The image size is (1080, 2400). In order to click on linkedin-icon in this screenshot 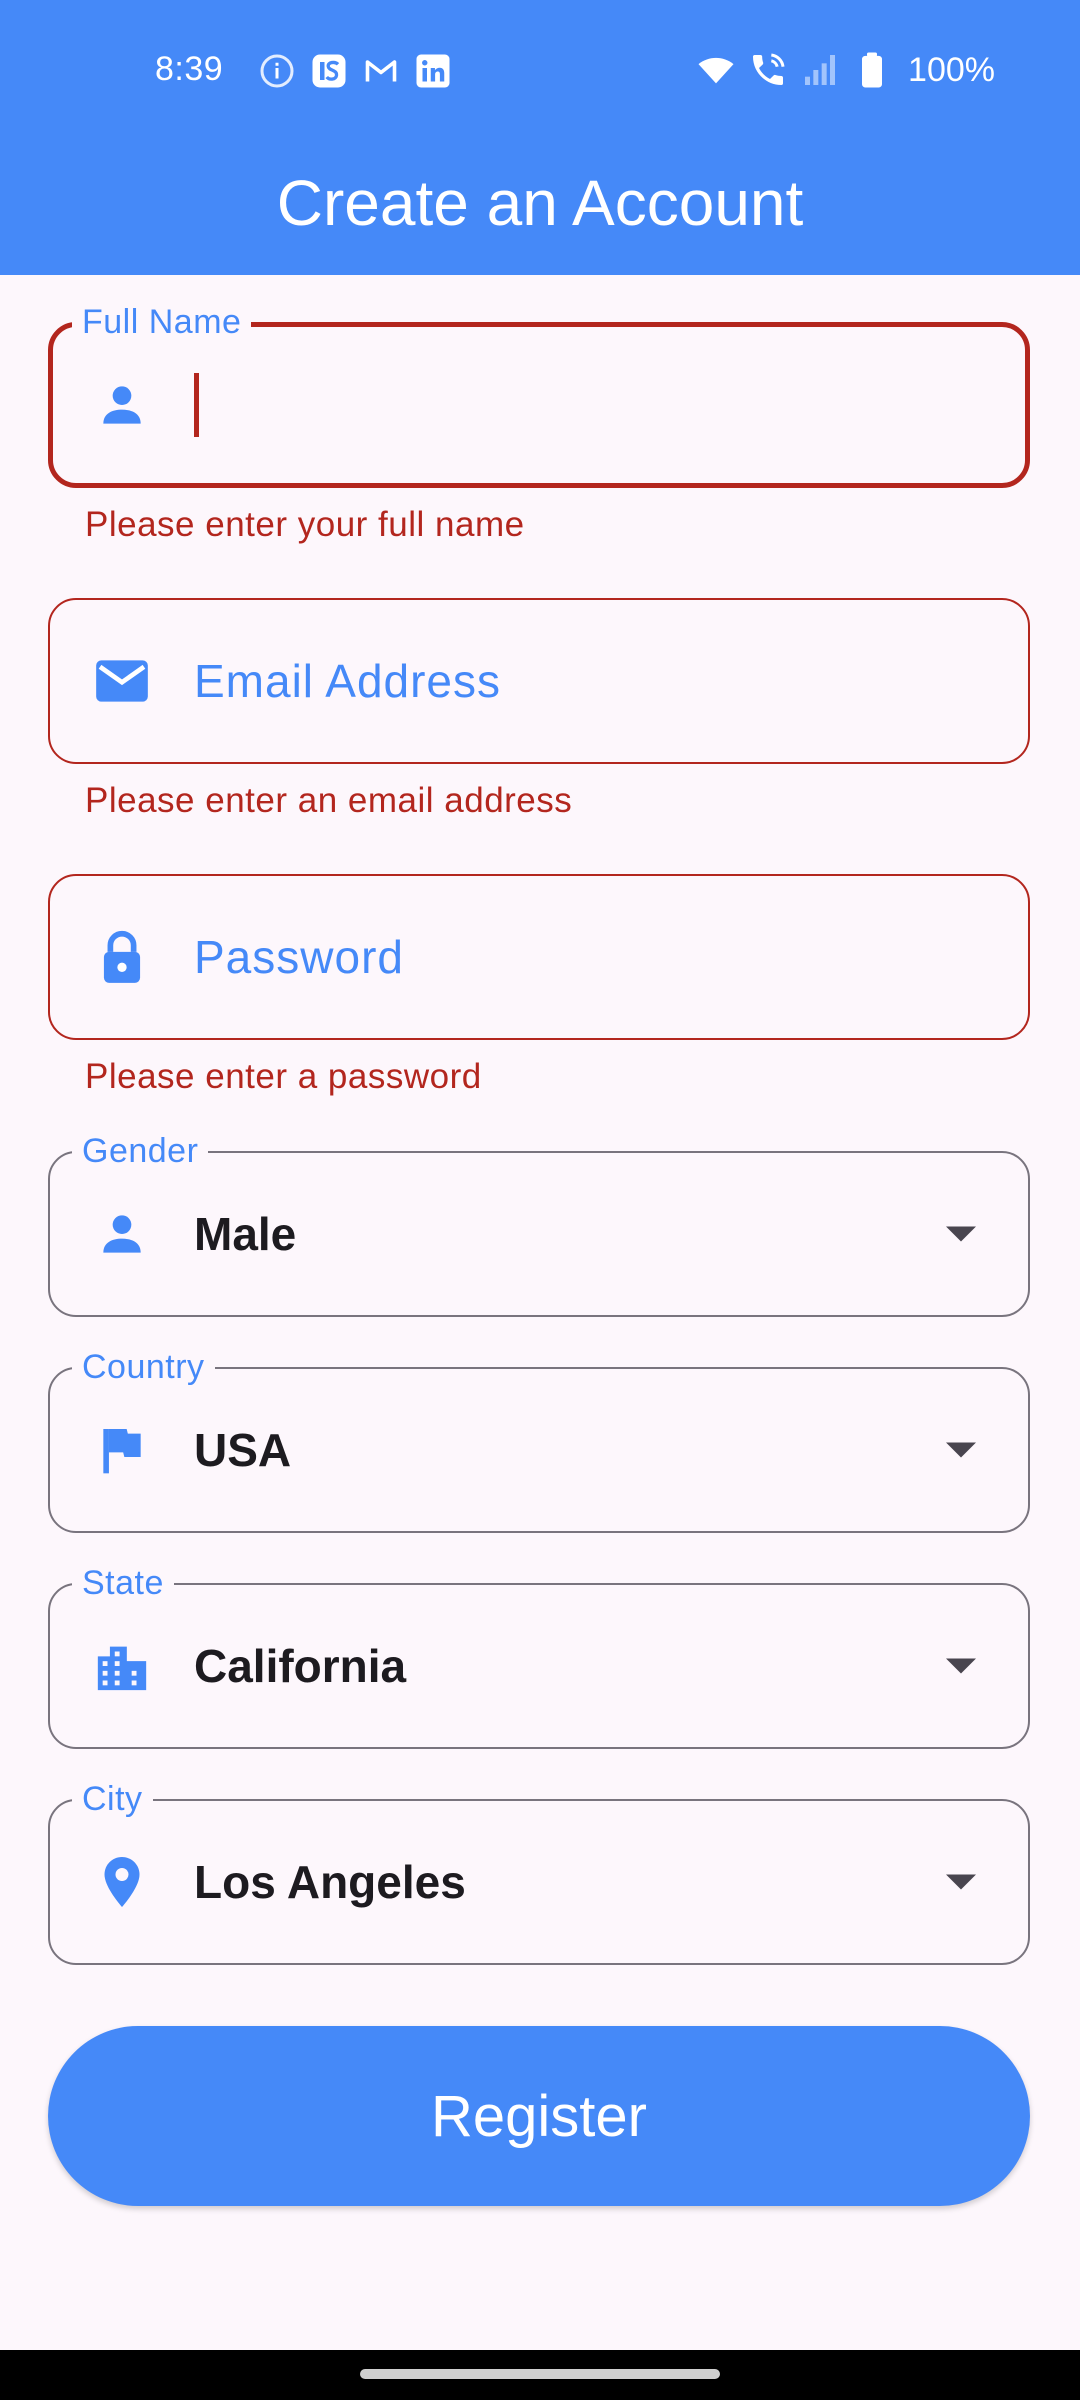, I will do `click(433, 71)`.